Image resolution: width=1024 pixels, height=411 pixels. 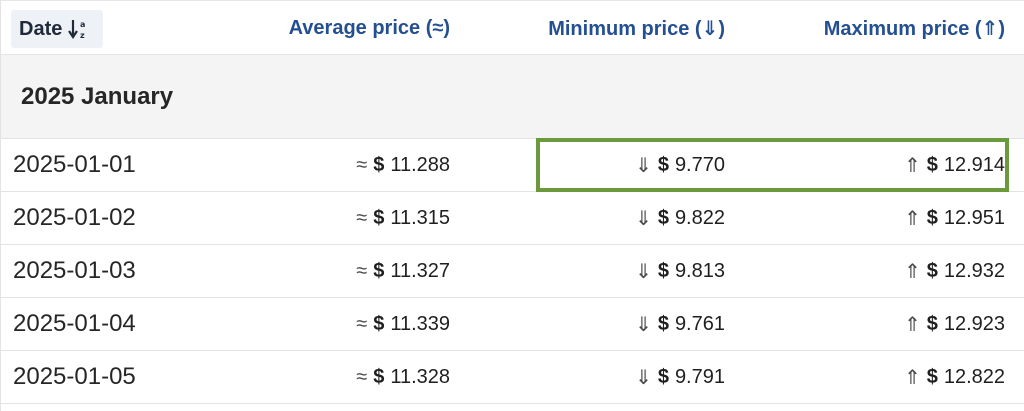 I want to click on next-row-edge, so click(x=512, y=407).